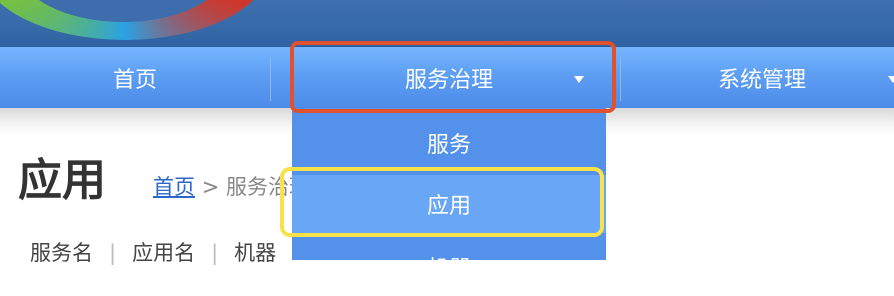 This screenshot has width=894, height=296. Describe the element at coordinates (255, 253) in the screenshot. I see `tab-machine: 机器` at that location.